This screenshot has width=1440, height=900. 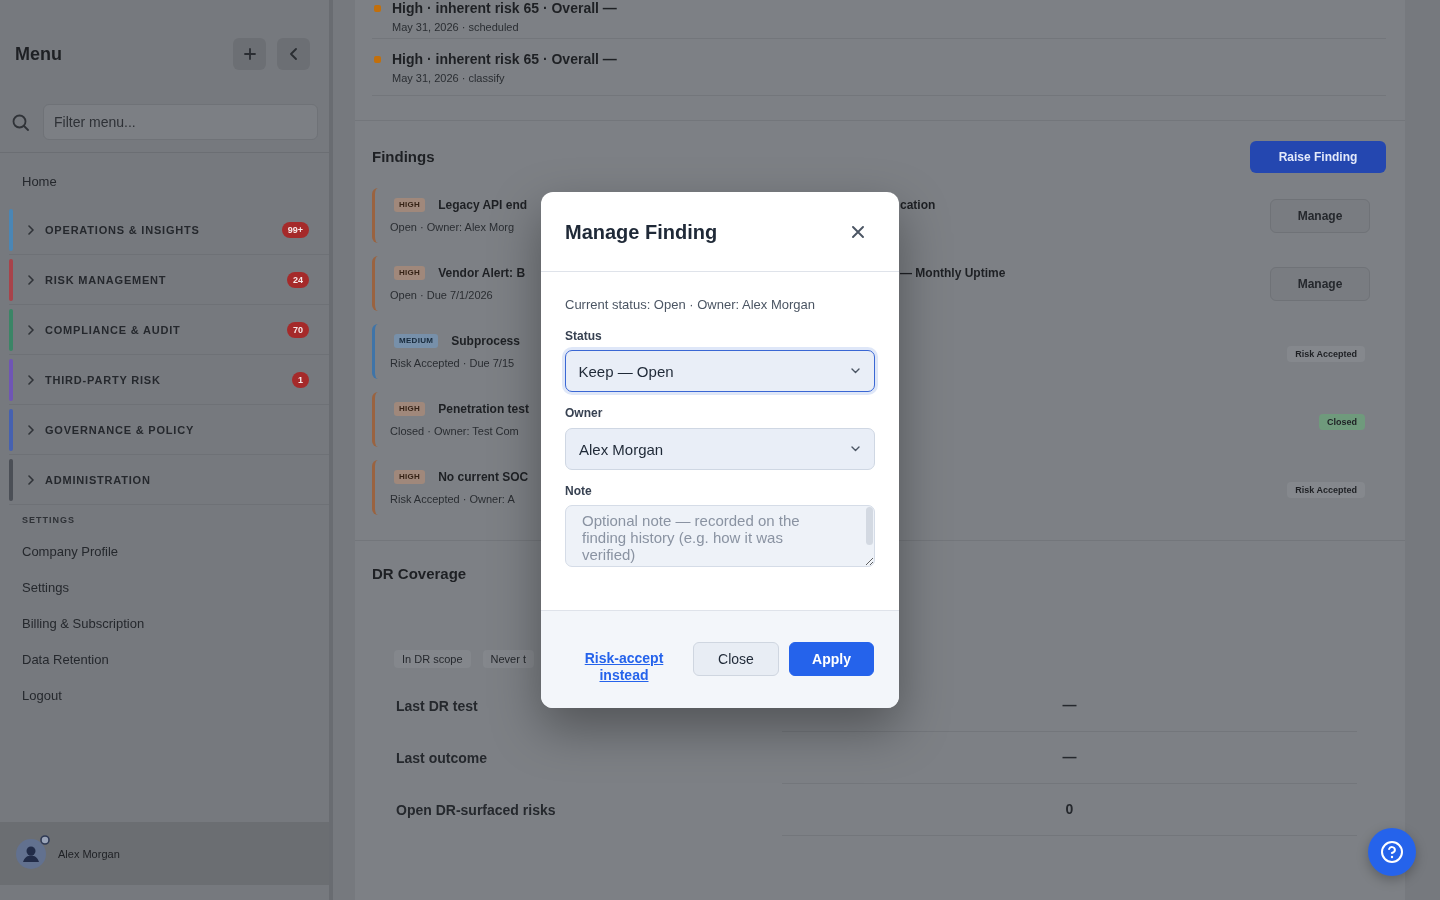 What do you see at coordinates (483, 409) in the screenshot?
I see `finding-title: Penetration test` at bounding box center [483, 409].